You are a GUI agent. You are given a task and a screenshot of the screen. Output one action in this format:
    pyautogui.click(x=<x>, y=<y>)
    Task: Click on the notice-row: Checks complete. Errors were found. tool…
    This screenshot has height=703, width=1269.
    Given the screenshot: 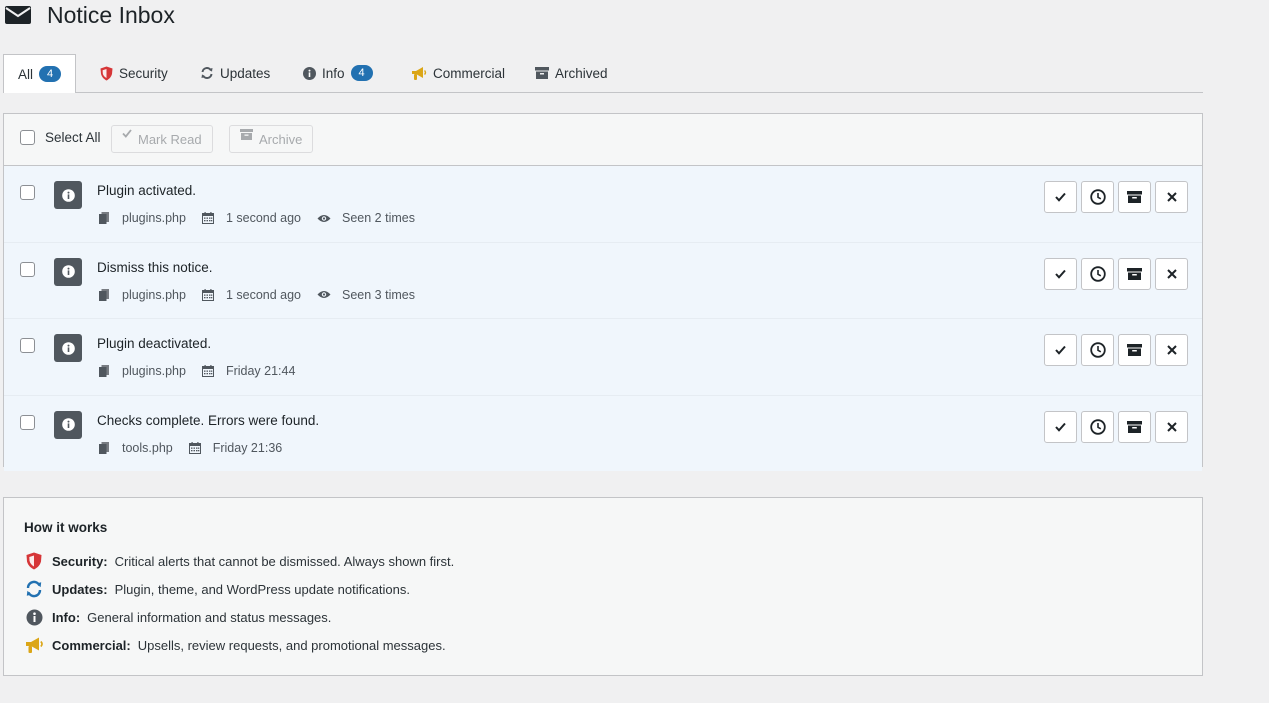 What is the action you would take?
    pyautogui.click(x=603, y=433)
    